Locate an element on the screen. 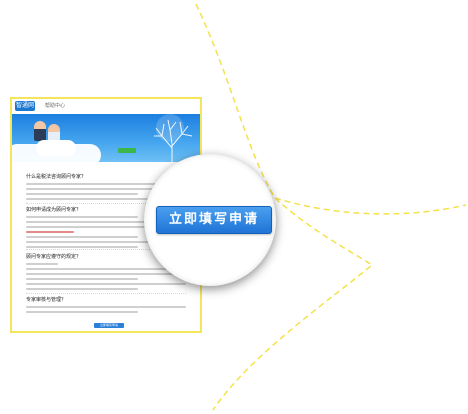 This screenshot has height=414, width=468. person-image is located at coordinates (40, 131).